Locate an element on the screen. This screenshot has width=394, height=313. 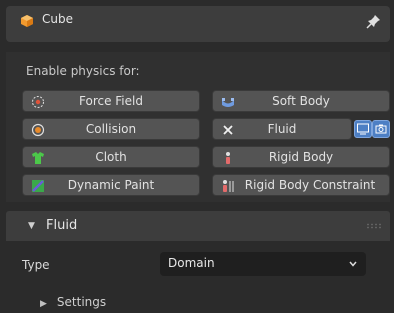
soft-body-label: Soft Body is located at coordinates (301, 101).